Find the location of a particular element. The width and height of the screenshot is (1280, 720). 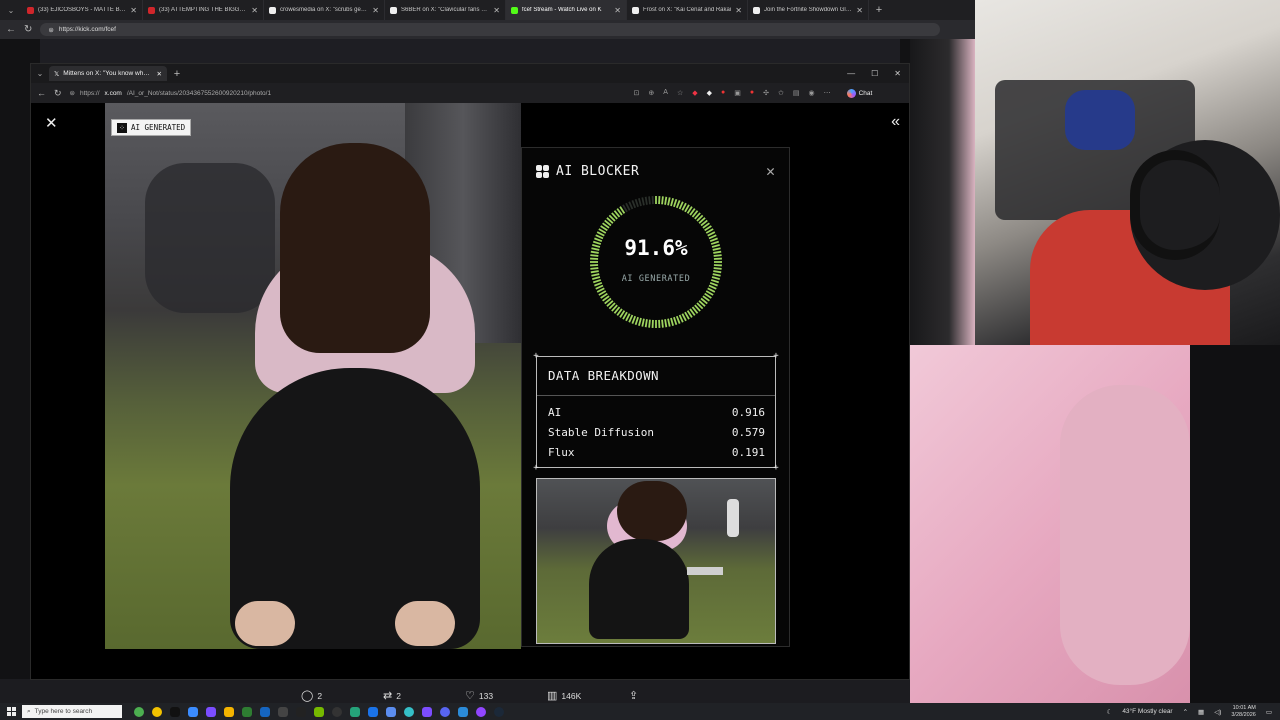

outer-tab: crowesmedia on X: "scrubs gets s ✕ is located at coordinates (324, 10).